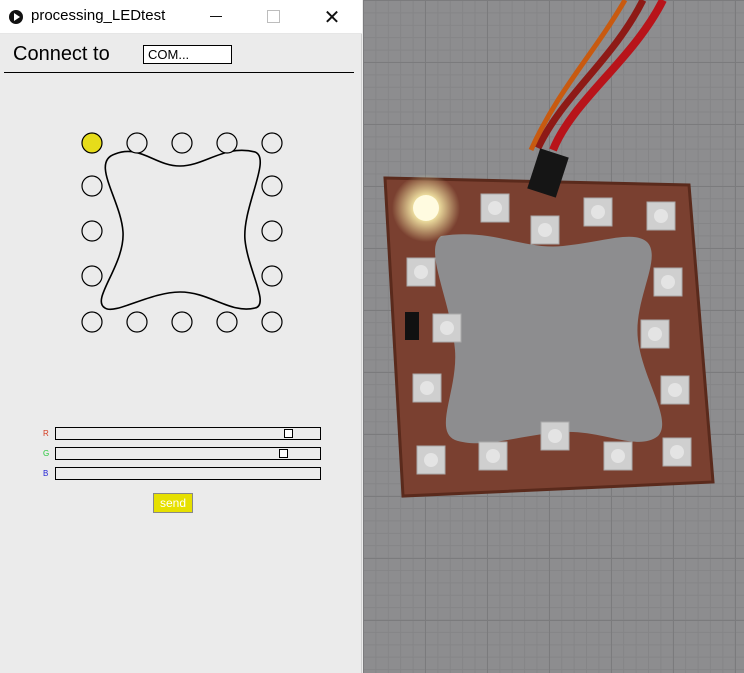  Describe the element at coordinates (46, 473) in the screenshot. I see `slider-letter-b: B` at that location.